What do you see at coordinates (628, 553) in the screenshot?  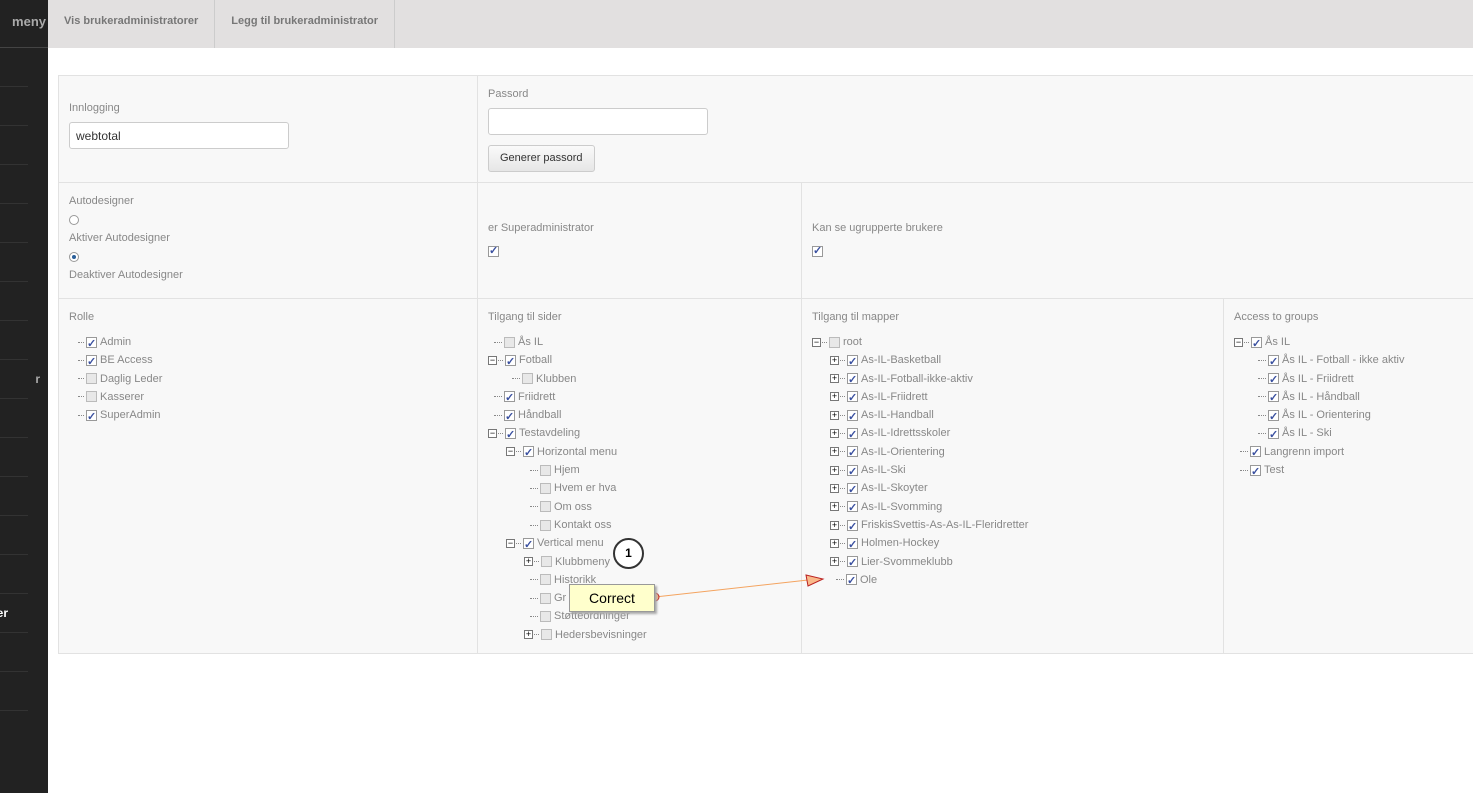 I see `annotation-number: 1` at bounding box center [628, 553].